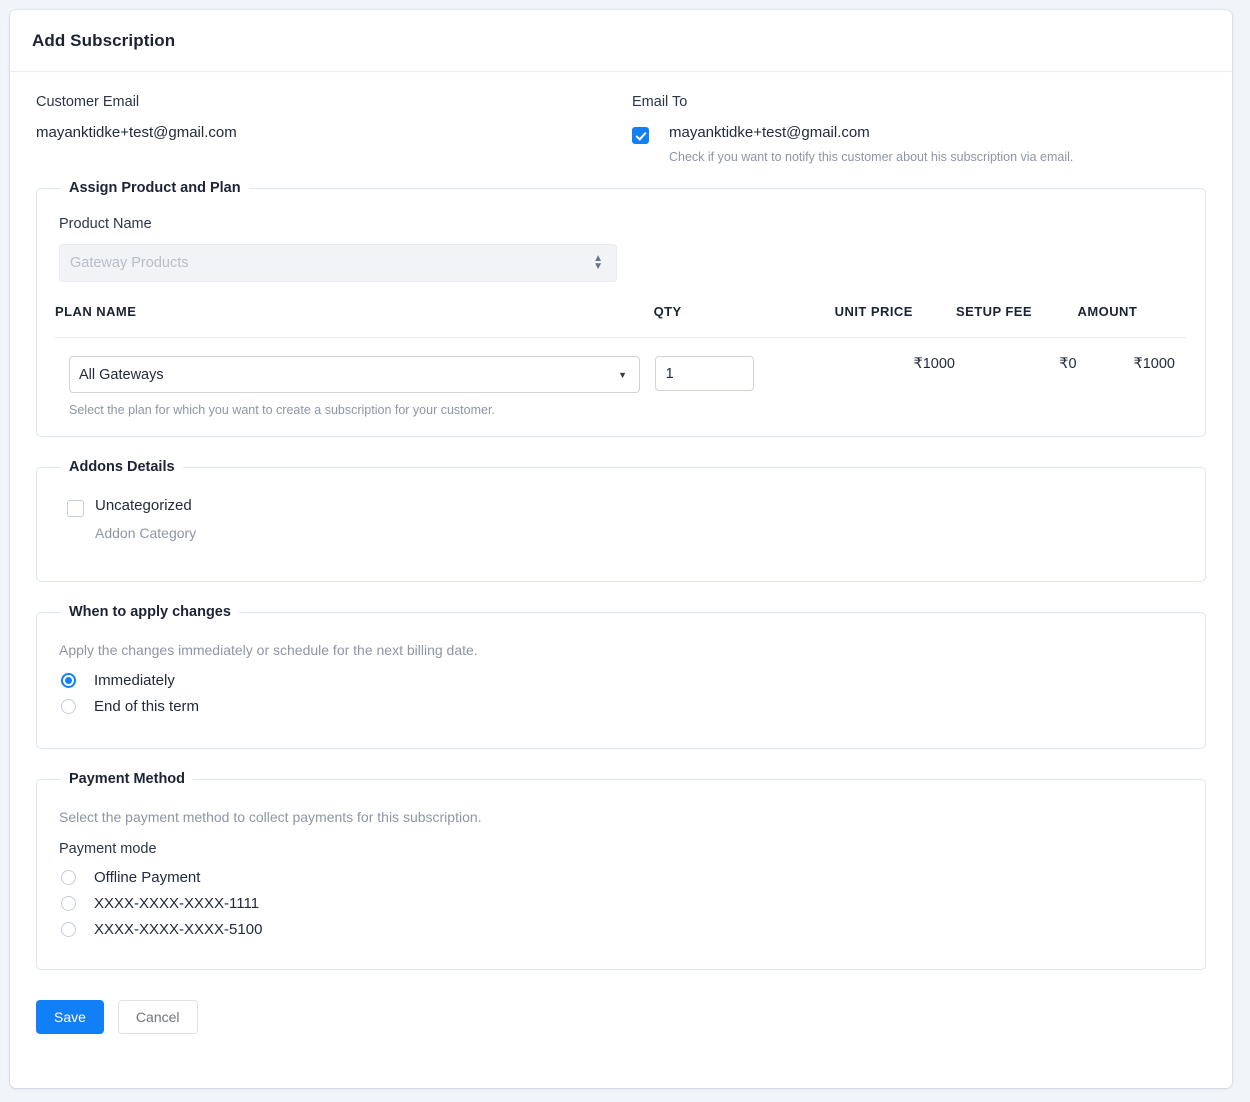  Describe the element at coordinates (68, 877) in the screenshot. I see `radio-offline-payment-control` at that location.